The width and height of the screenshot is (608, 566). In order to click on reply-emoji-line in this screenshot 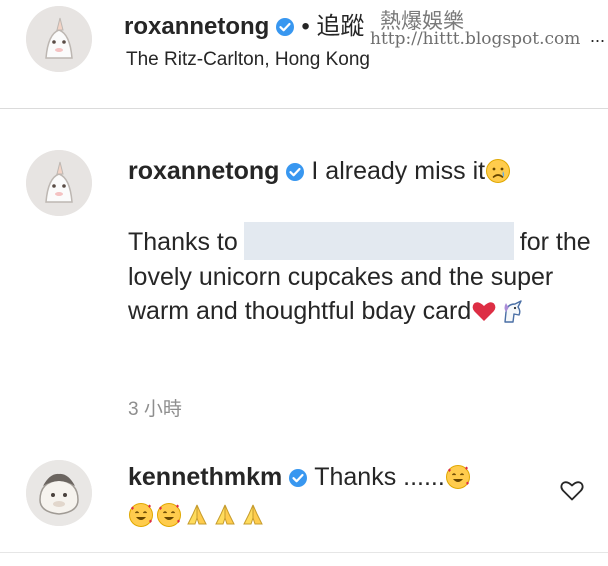, I will do `click(198, 515)`.